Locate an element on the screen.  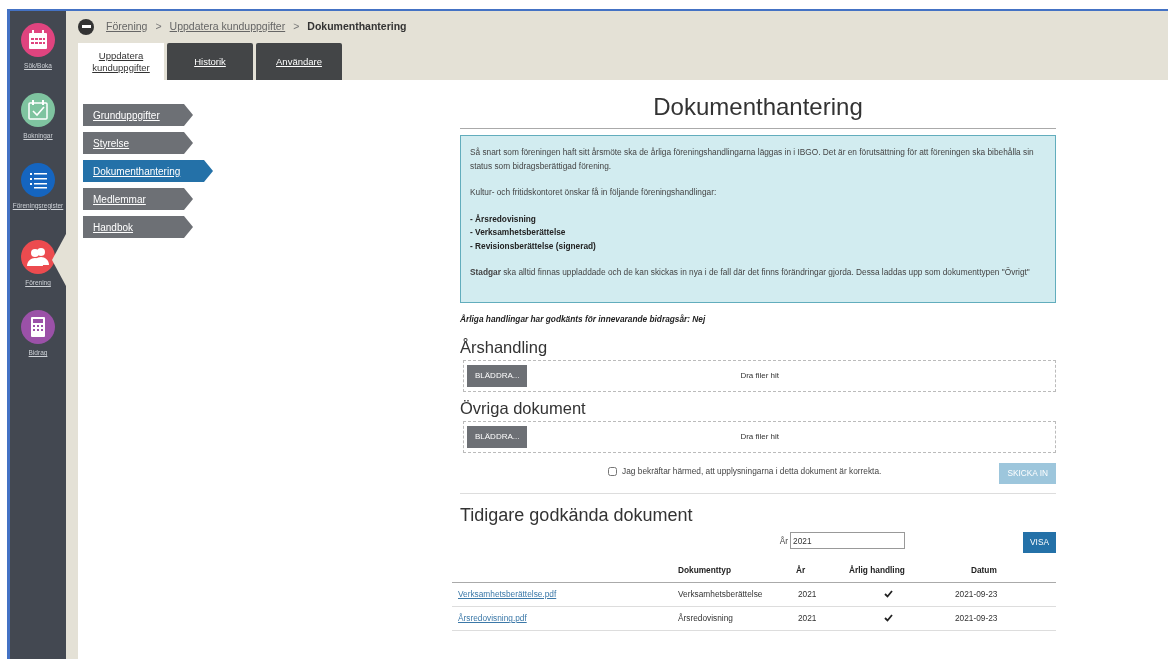
tab: Användare is located at coordinates (299, 61).